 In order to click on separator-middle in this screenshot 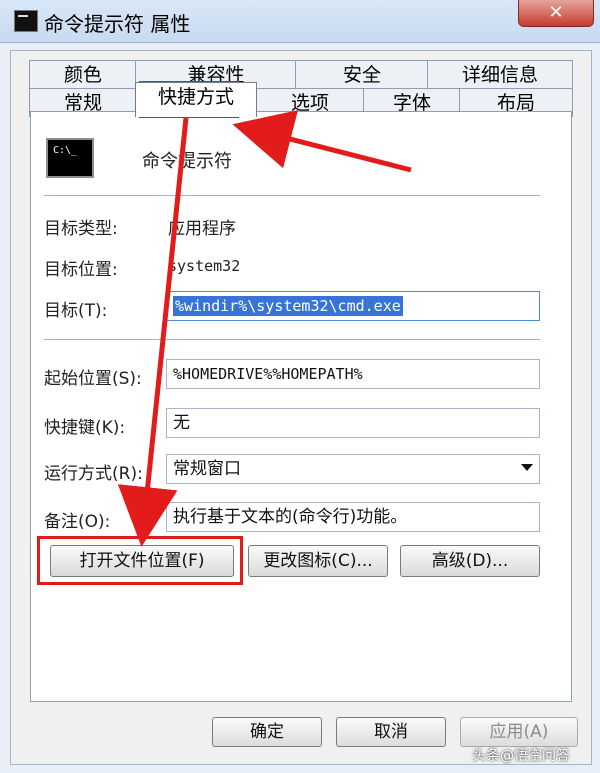, I will do `click(292, 339)`.